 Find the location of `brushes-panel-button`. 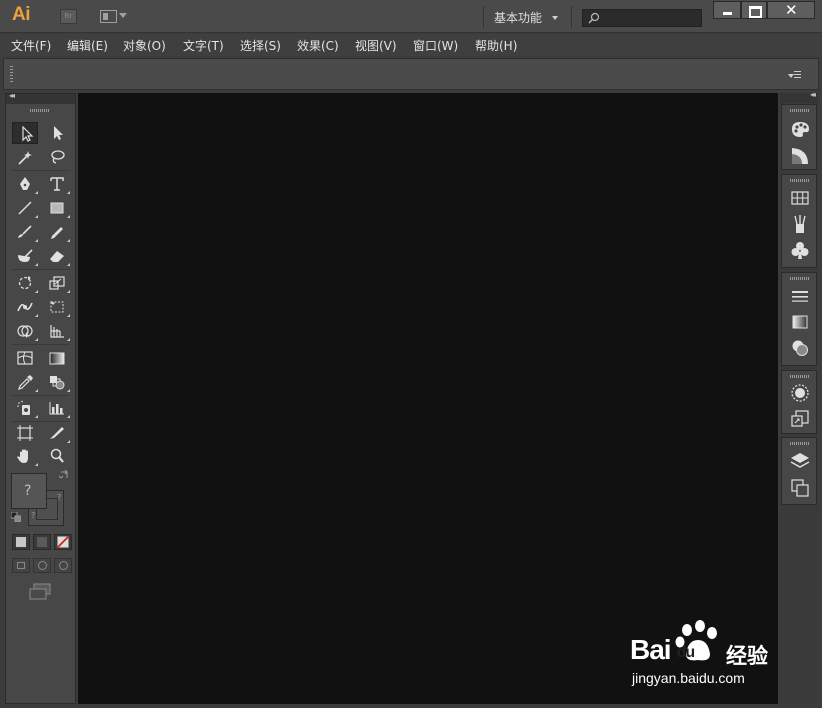

brushes-panel-button is located at coordinates (800, 224).